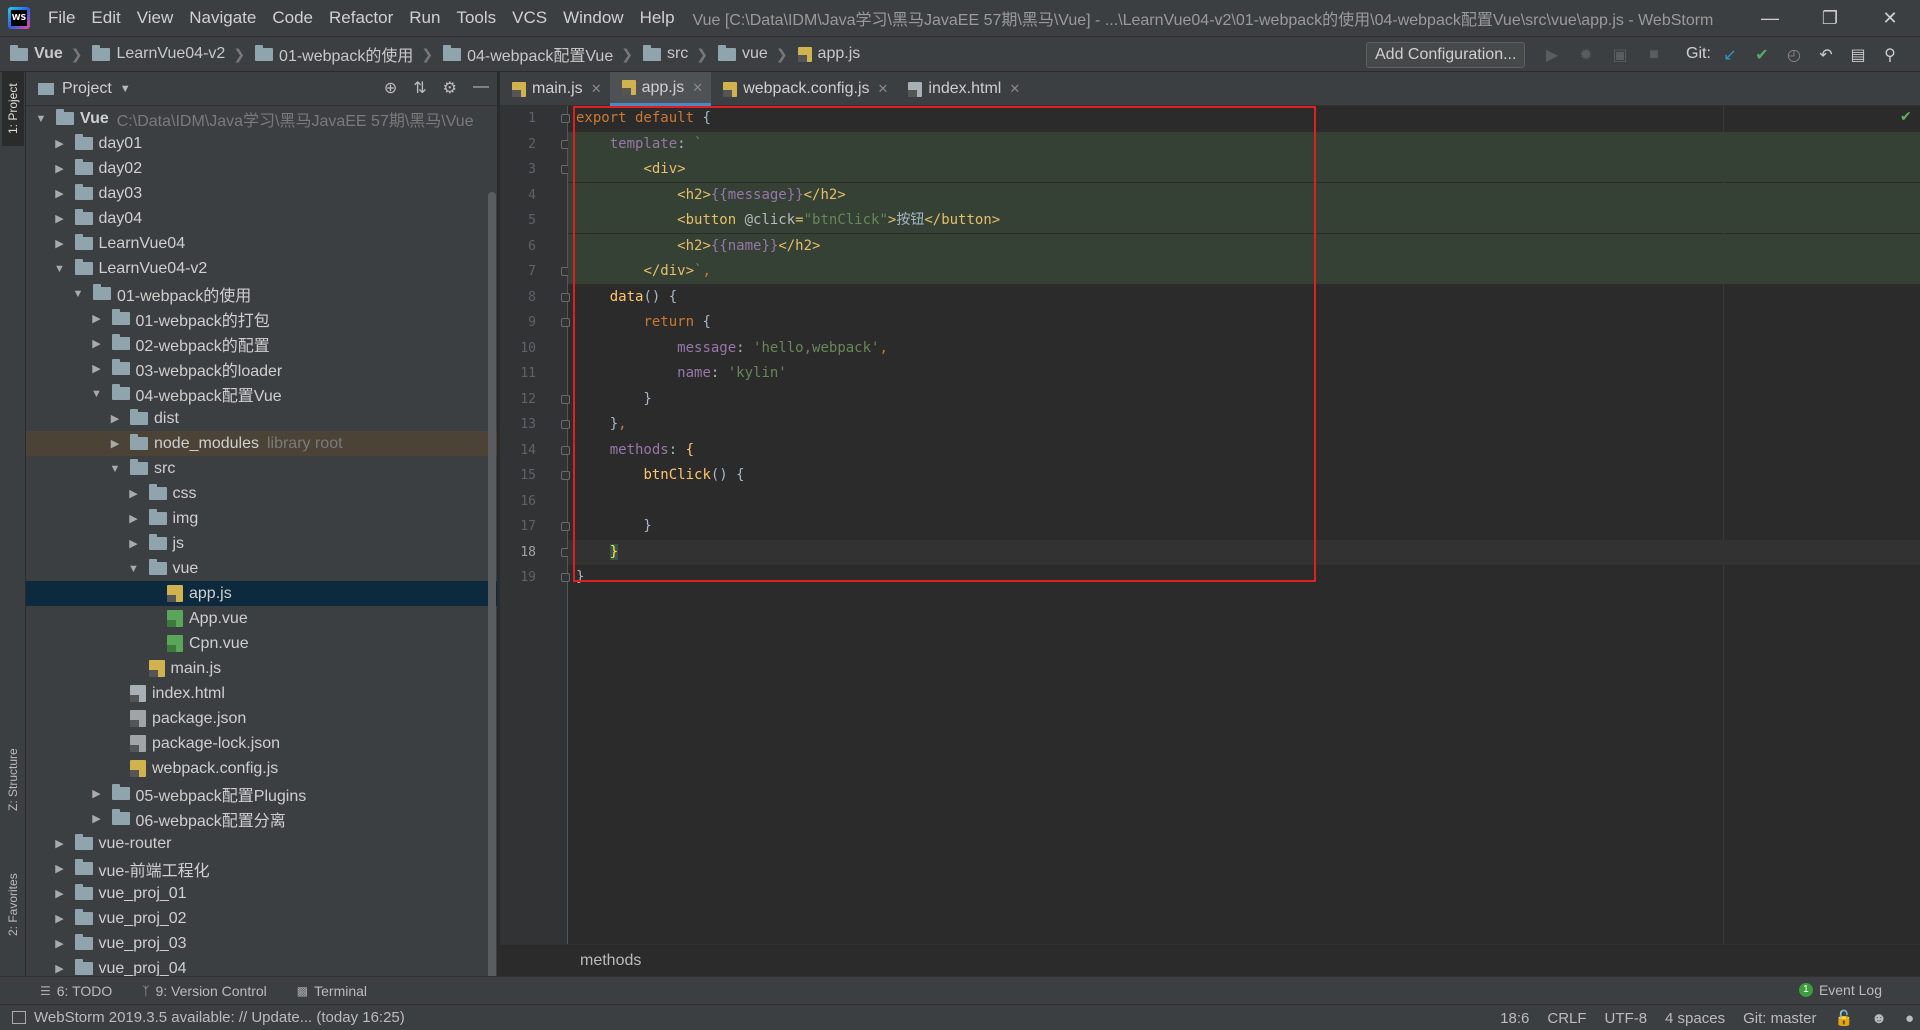 The width and height of the screenshot is (1920, 1030). Describe the element at coordinates (1244, 118) in the screenshot. I see `code-line: export default {` at that location.